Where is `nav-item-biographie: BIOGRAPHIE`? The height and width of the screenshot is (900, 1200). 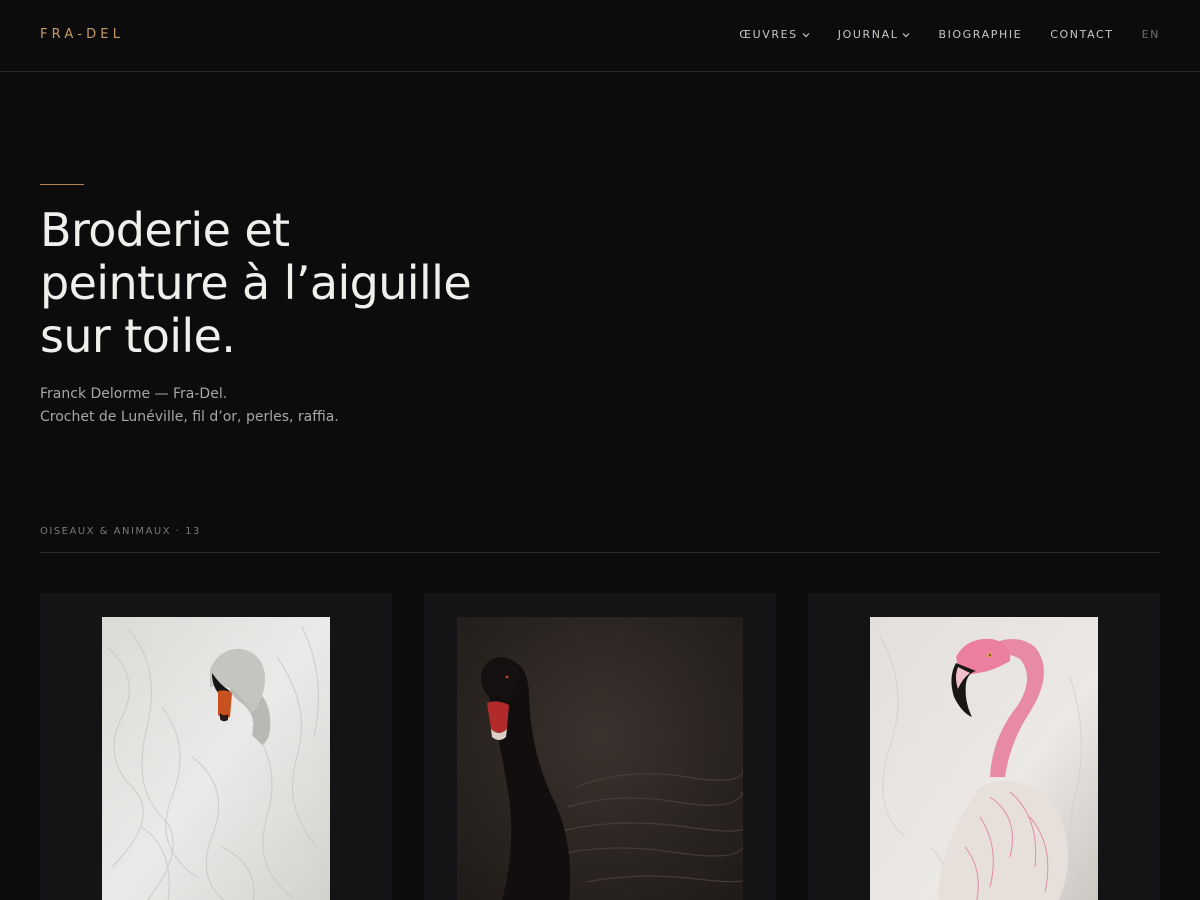
nav-item-biographie: BIOGRAPHIE is located at coordinates (980, 34).